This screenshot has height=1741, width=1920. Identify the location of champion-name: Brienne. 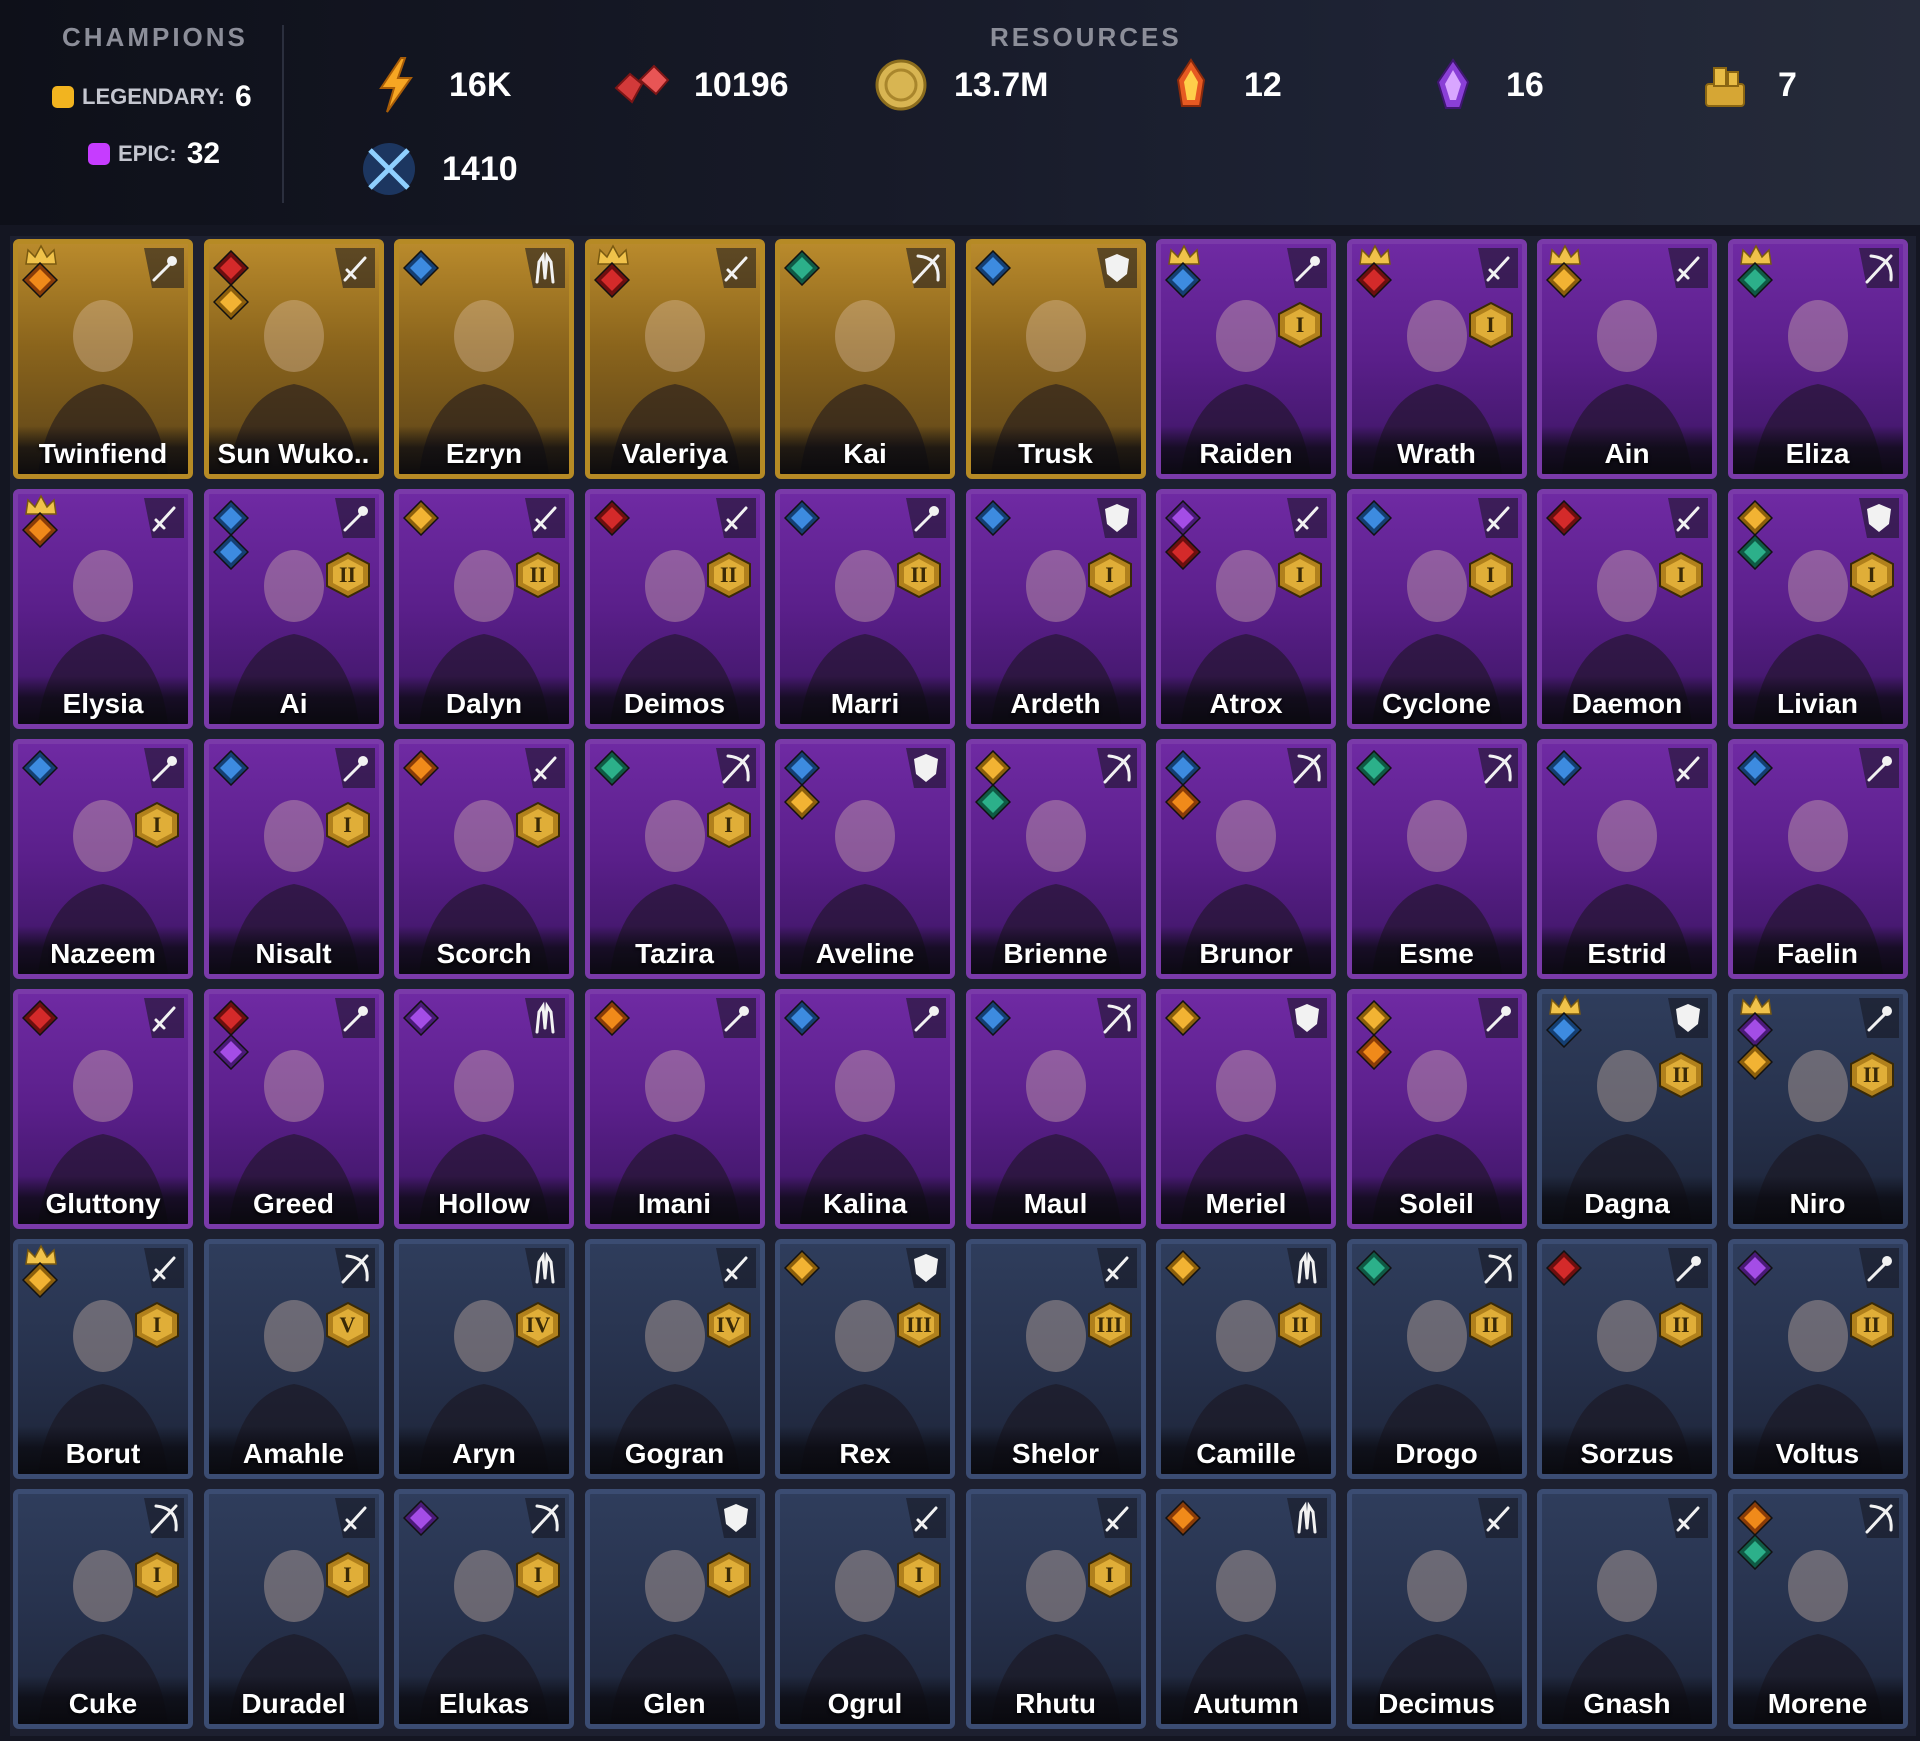
(1055, 953).